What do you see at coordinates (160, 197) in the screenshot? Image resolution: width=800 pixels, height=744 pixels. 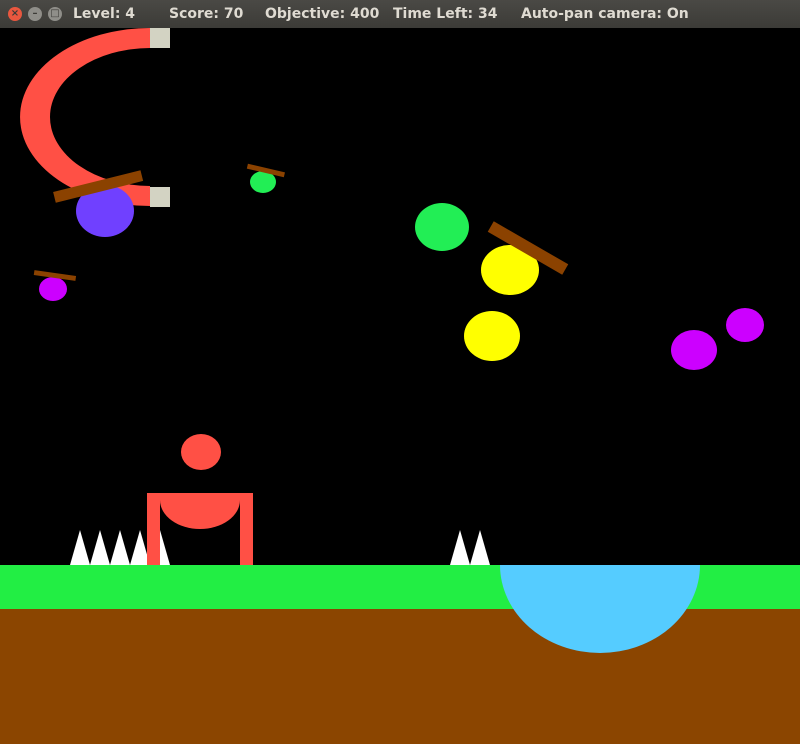 I see `magnet-tip-bottom` at bounding box center [160, 197].